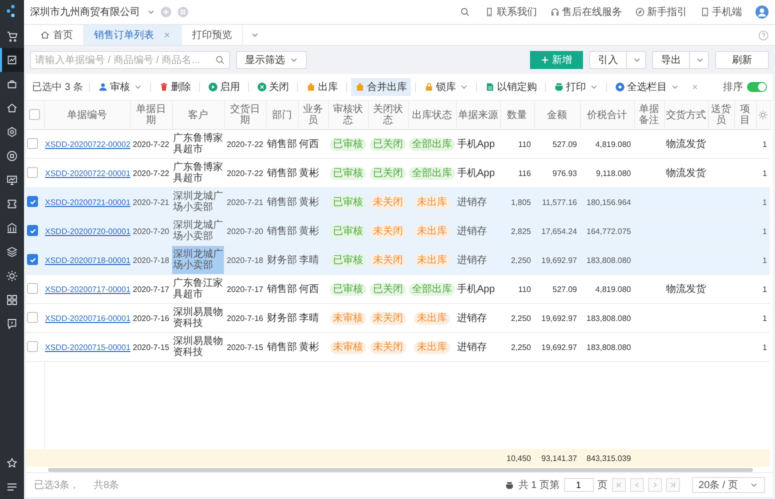 This screenshot has height=499, width=775. I want to click on total-value: 843,315.039, so click(608, 458).